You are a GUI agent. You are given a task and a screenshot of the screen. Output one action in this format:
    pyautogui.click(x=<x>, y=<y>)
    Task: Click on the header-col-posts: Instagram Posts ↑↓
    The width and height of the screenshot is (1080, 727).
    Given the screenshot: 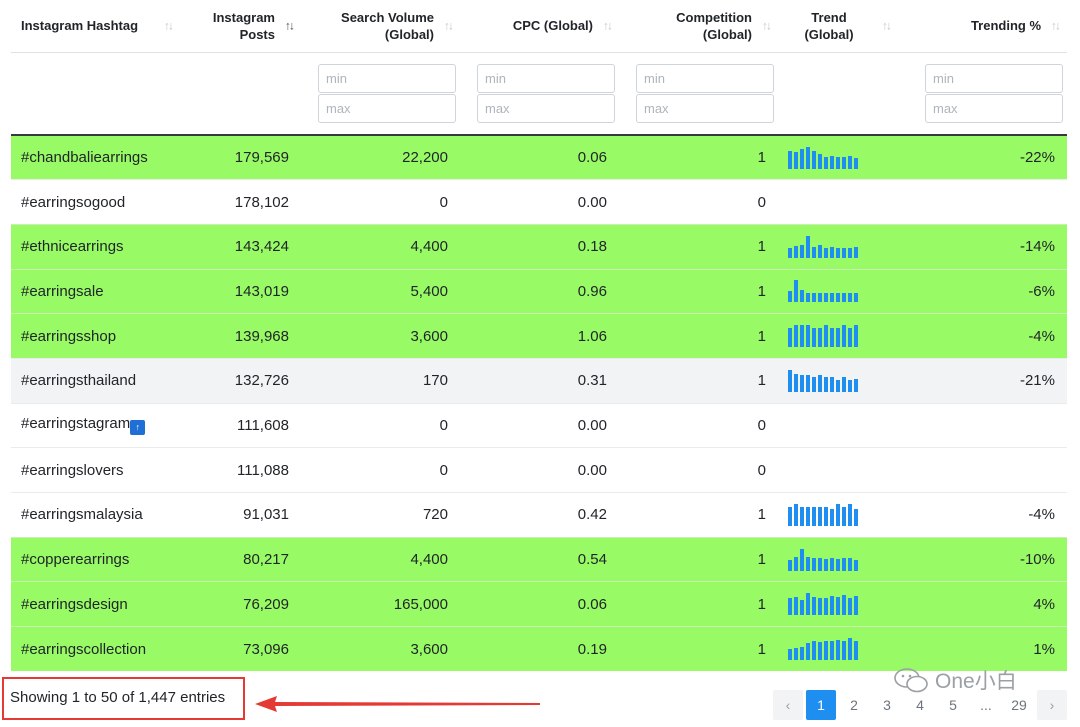 What is the action you would take?
    pyautogui.click(x=240, y=26)
    